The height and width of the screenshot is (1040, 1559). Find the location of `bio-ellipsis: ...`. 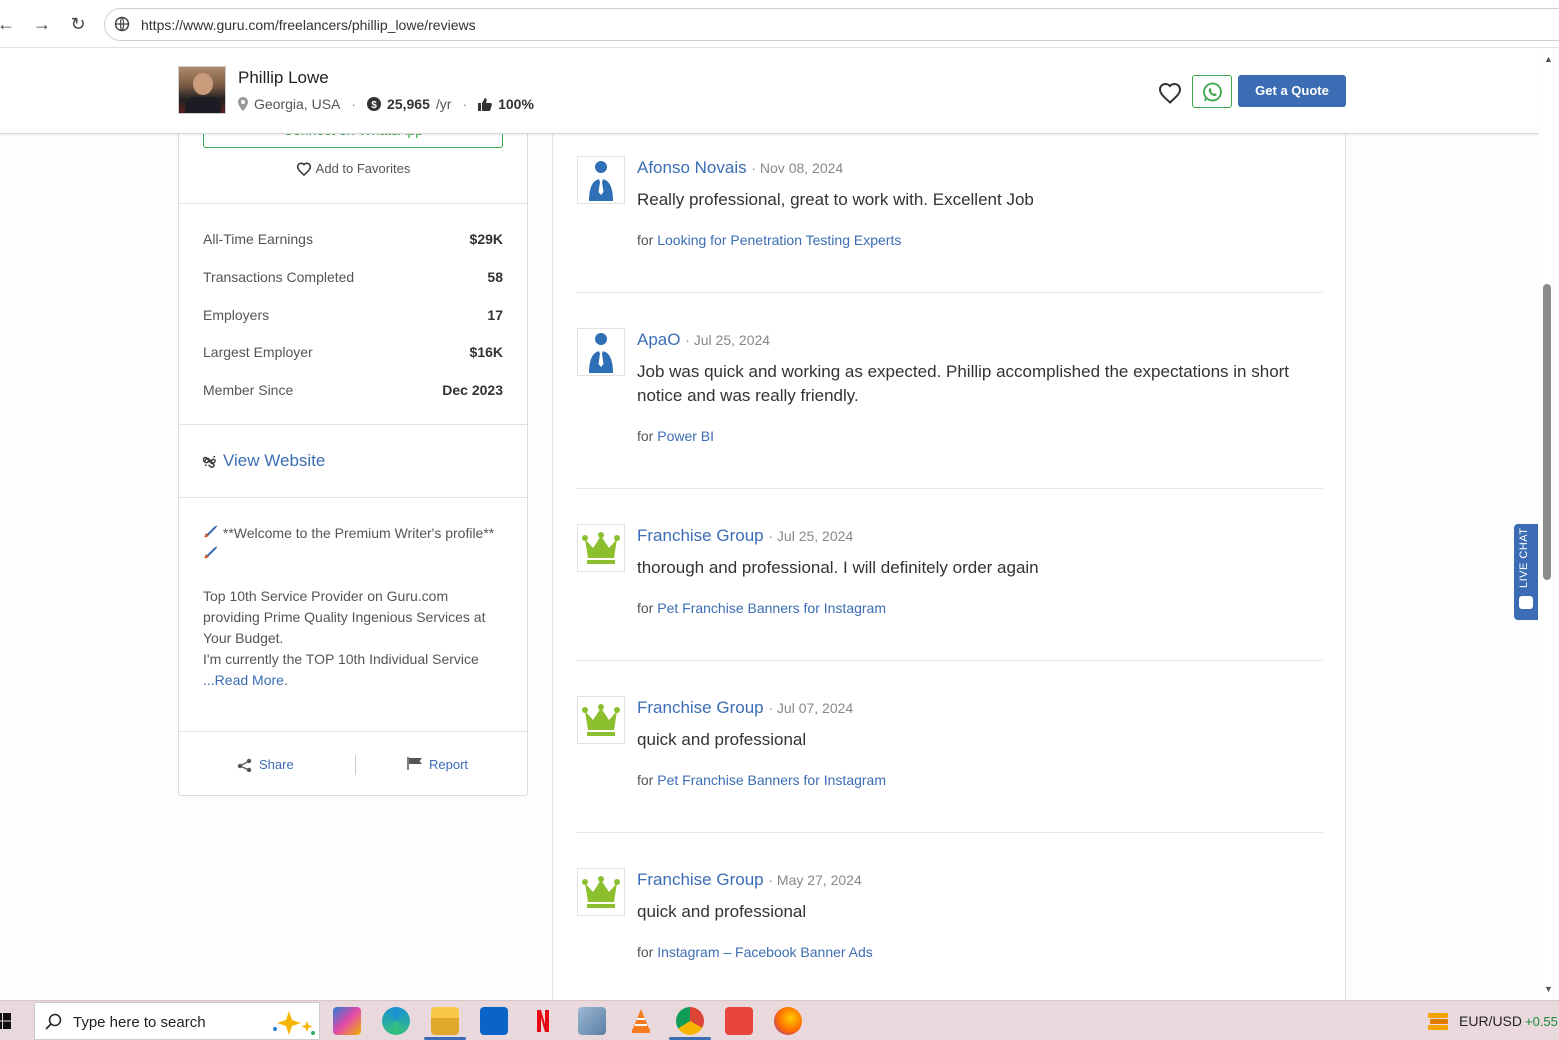

bio-ellipsis: ... is located at coordinates (209, 680).